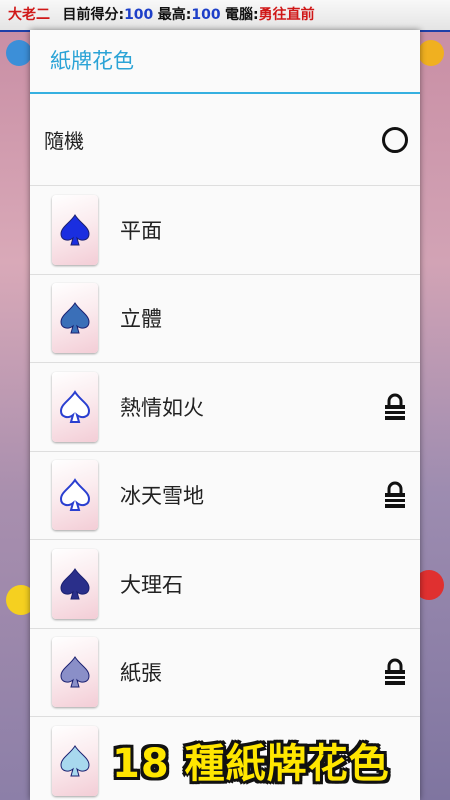 This screenshot has height=800, width=450. What do you see at coordinates (141, 673) in the screenshot?
I see `card-style-name: 紙張` at bounding box center [141, 673].